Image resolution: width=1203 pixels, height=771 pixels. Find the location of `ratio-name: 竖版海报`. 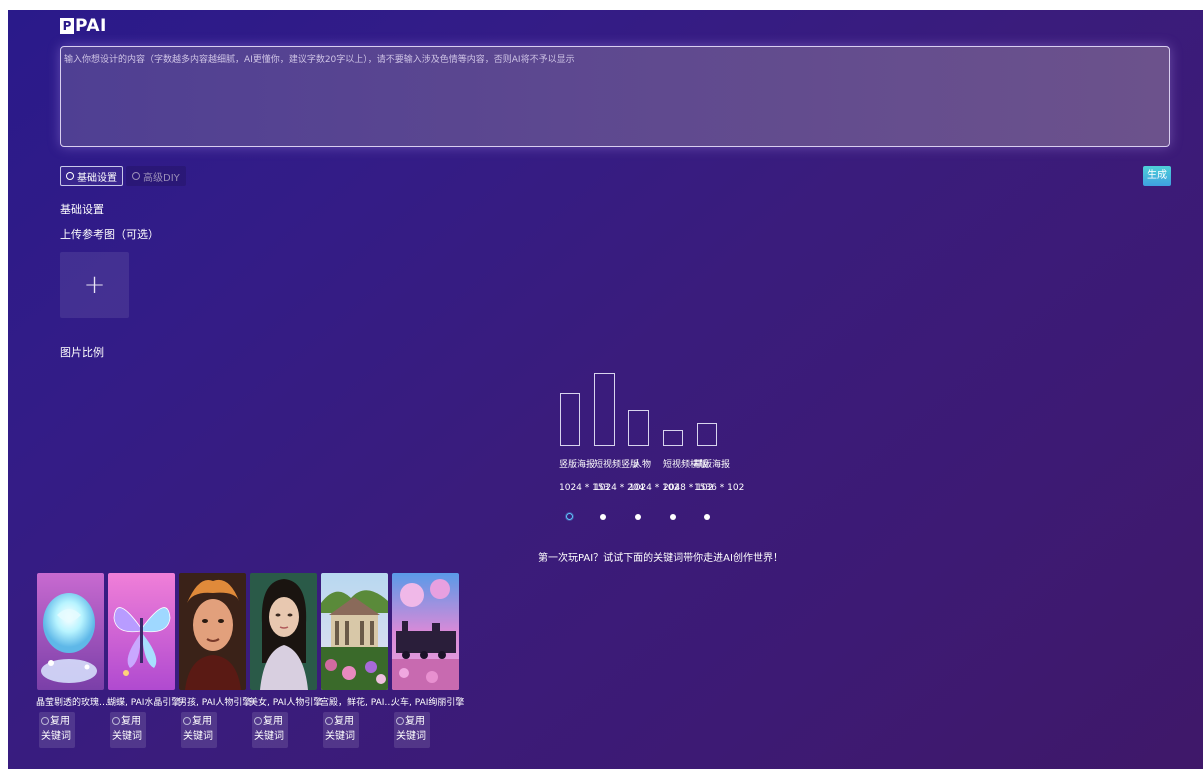

ratio-name: 竖版海报 is located at coordinates (577, 465).